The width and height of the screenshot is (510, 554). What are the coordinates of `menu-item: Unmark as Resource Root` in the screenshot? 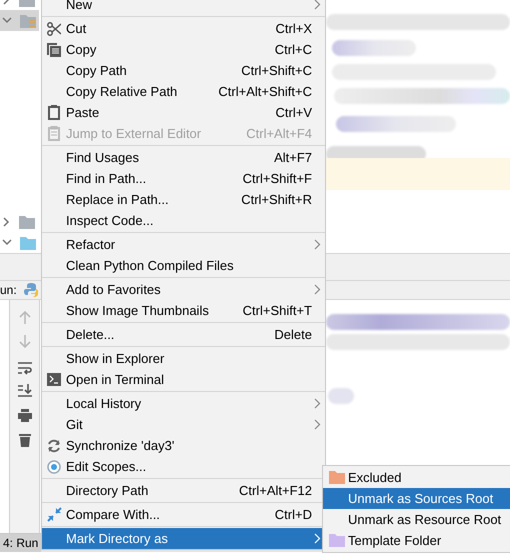 It's located at (416, 519).